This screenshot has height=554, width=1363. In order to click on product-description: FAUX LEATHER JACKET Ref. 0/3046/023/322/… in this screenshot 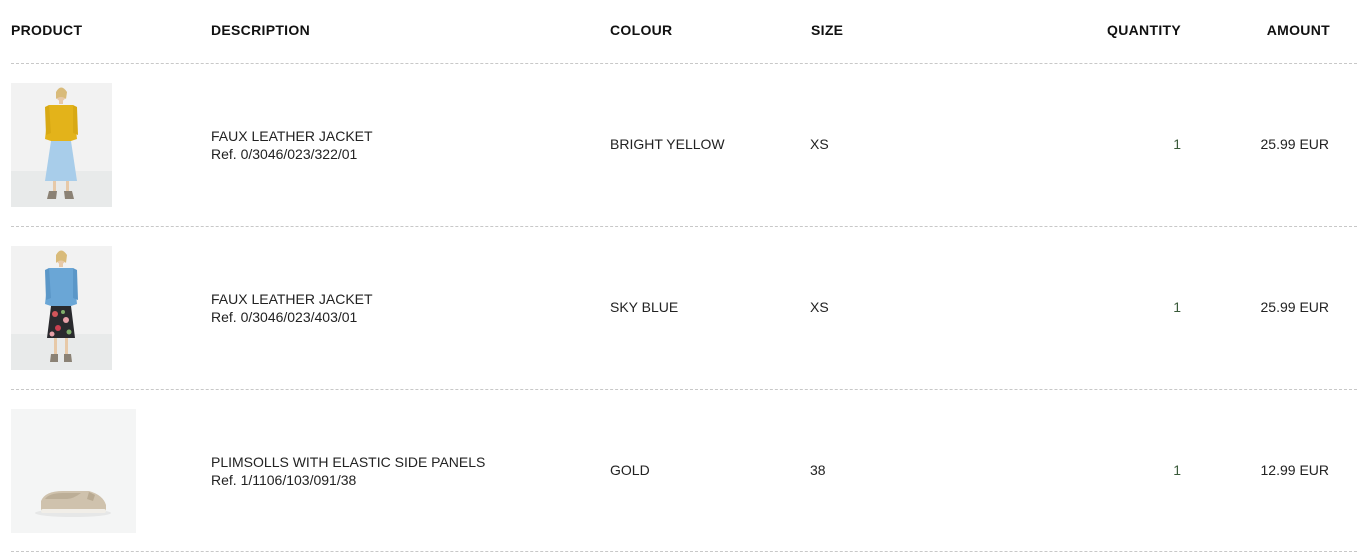, I will do `click(292, 145)`.